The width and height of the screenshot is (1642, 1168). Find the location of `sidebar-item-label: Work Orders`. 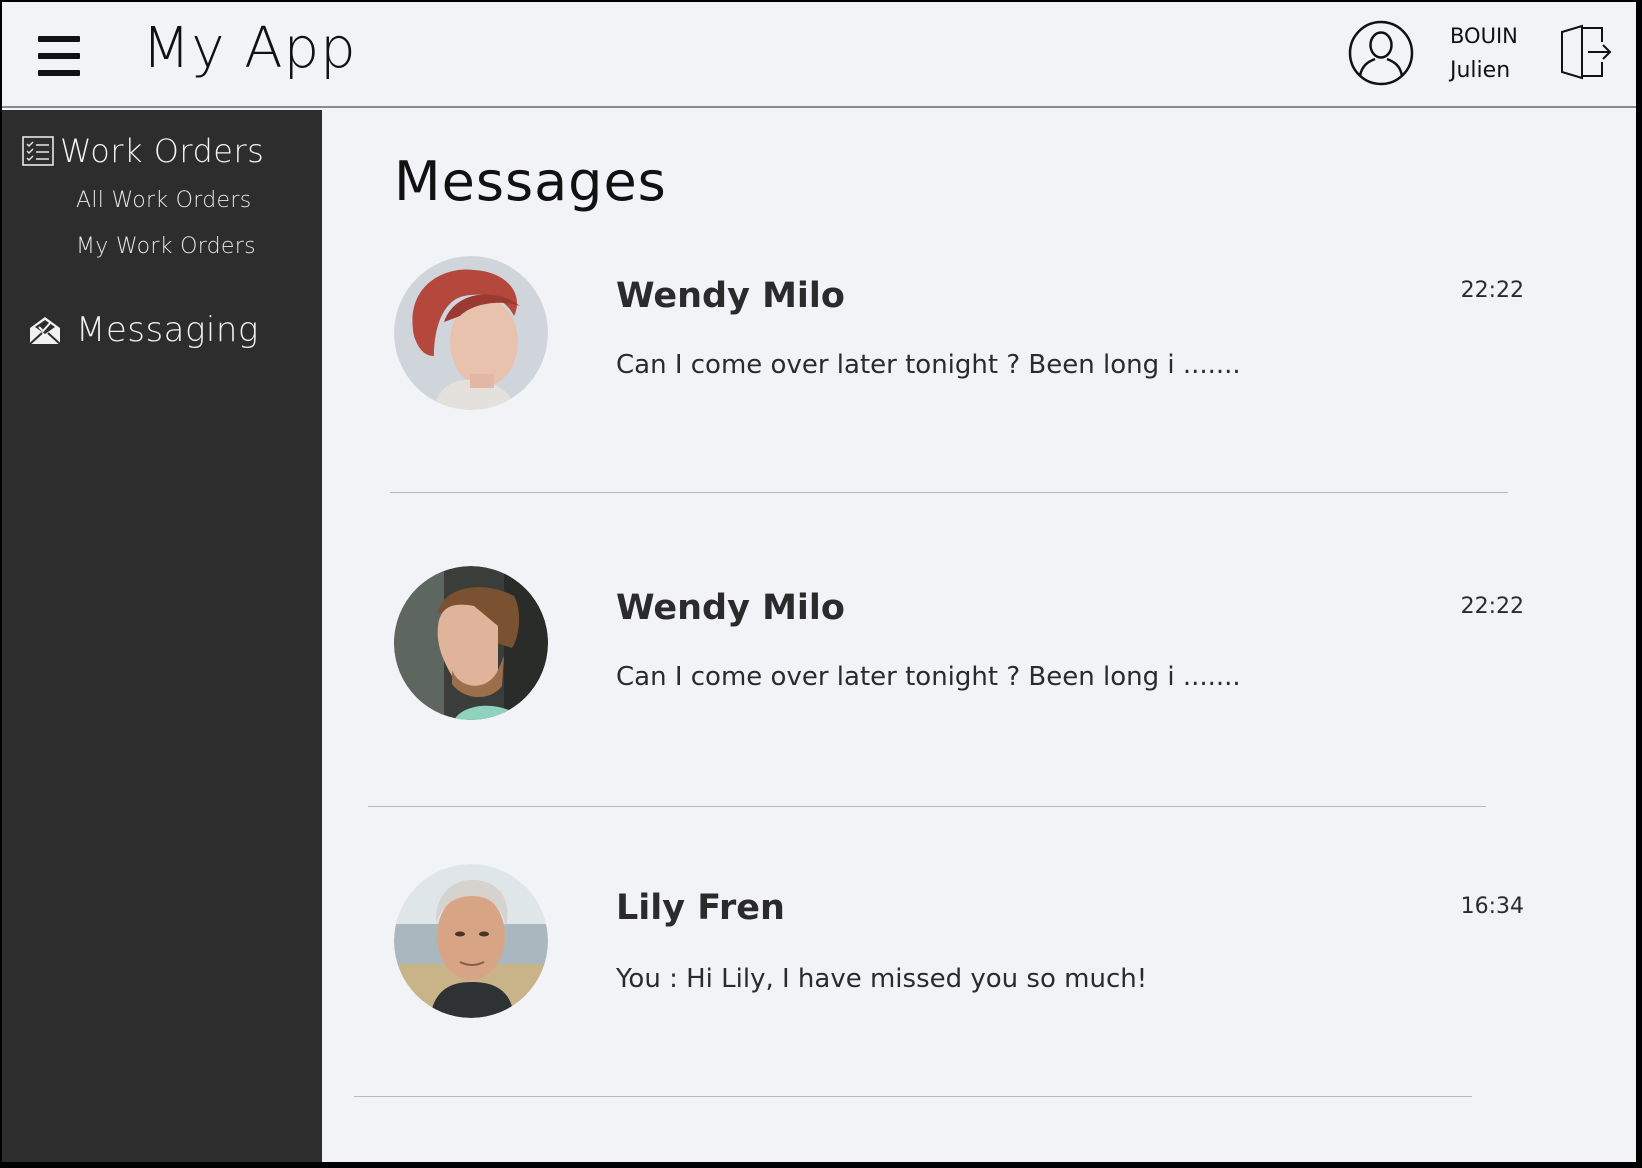

sidebar-item-label: Work Orders is located at coordinates (162, 151).